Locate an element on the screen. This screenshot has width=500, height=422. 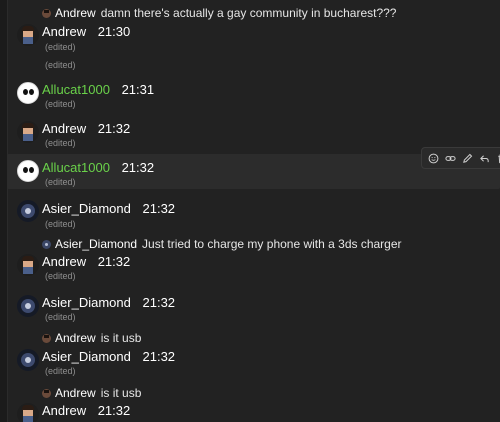
message: Allucat1000 21:31 (edited) is located at coordinates (253, 96).